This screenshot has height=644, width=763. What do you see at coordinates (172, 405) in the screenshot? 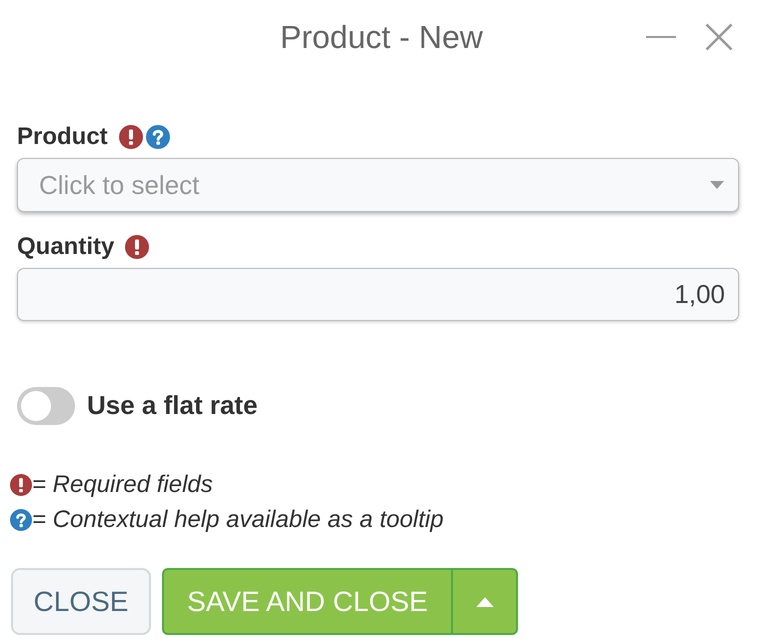
I see `toggle-label: Use a flat rate` at bounding box center [172, 405].